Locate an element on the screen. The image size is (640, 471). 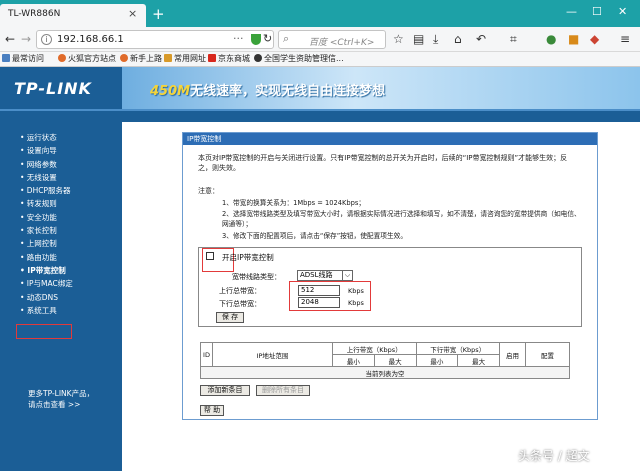
addon-icon: ● is located at coordinates (551, 39).